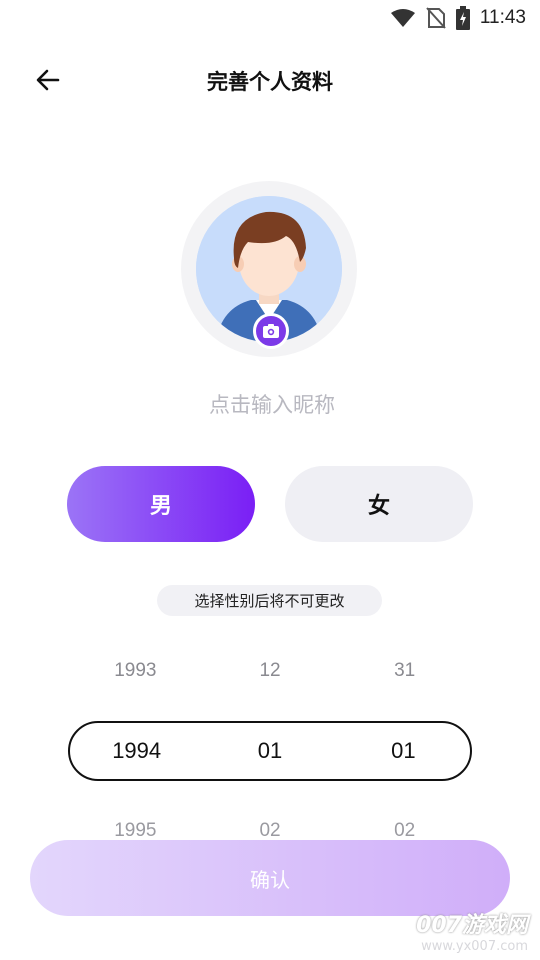 The height and width of the screenshot is (960, 540). I want to click on page-title: 完善个人资料, so click(270, 82).